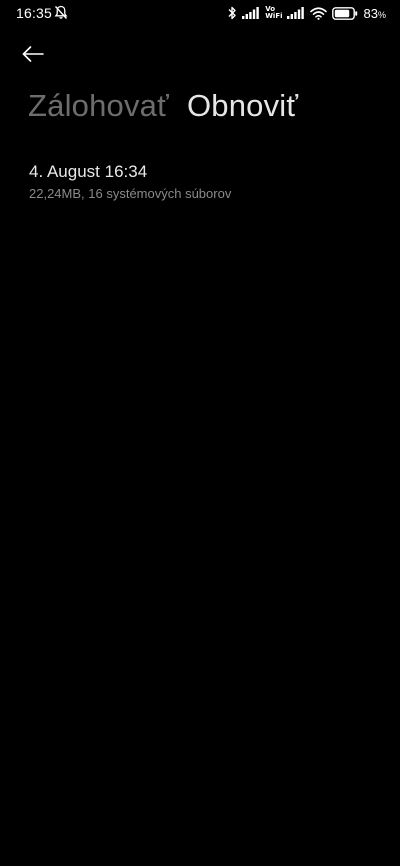  What do you see at coordinates (295, 13) in the screenshot?
I see `signal-strength-2-icon` at bounding box center [295, 13].